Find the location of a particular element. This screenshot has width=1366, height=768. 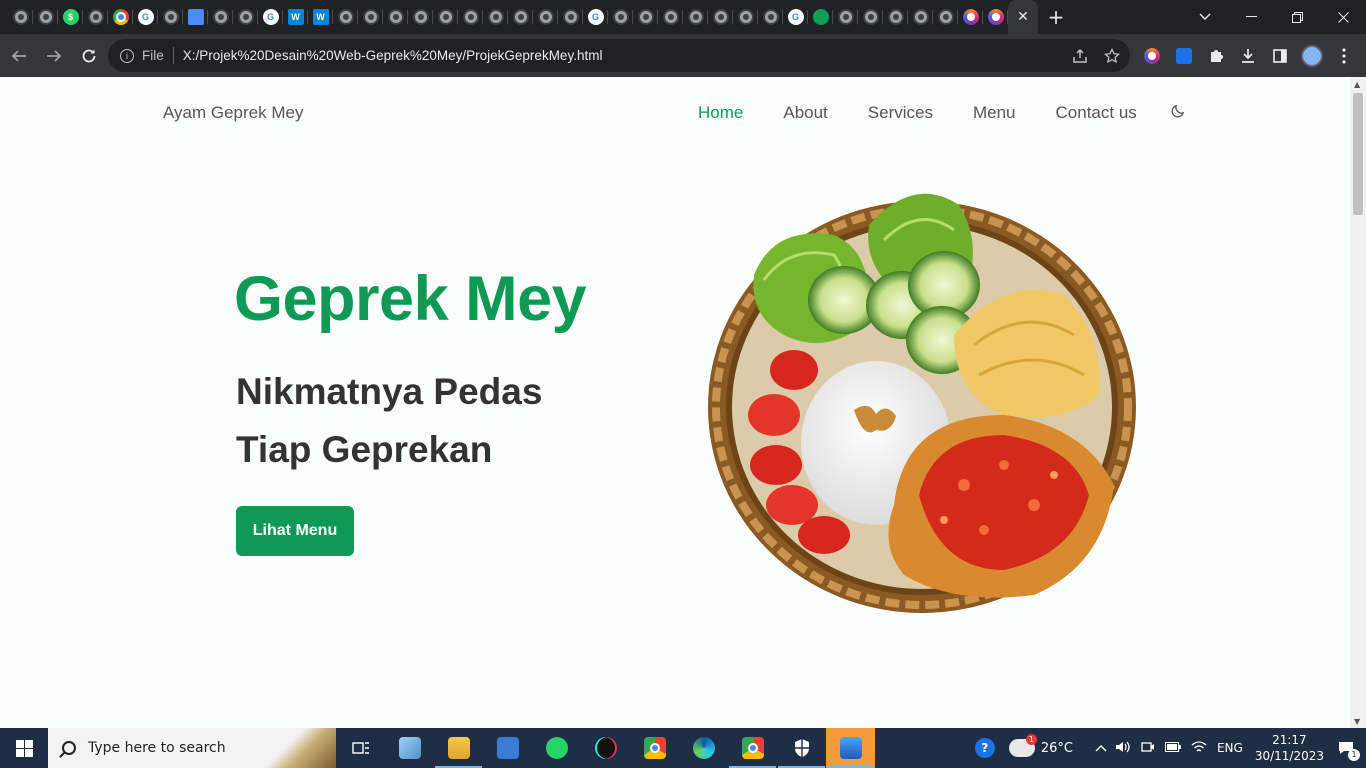

volume-icon is located at coordinates (1123, 748).